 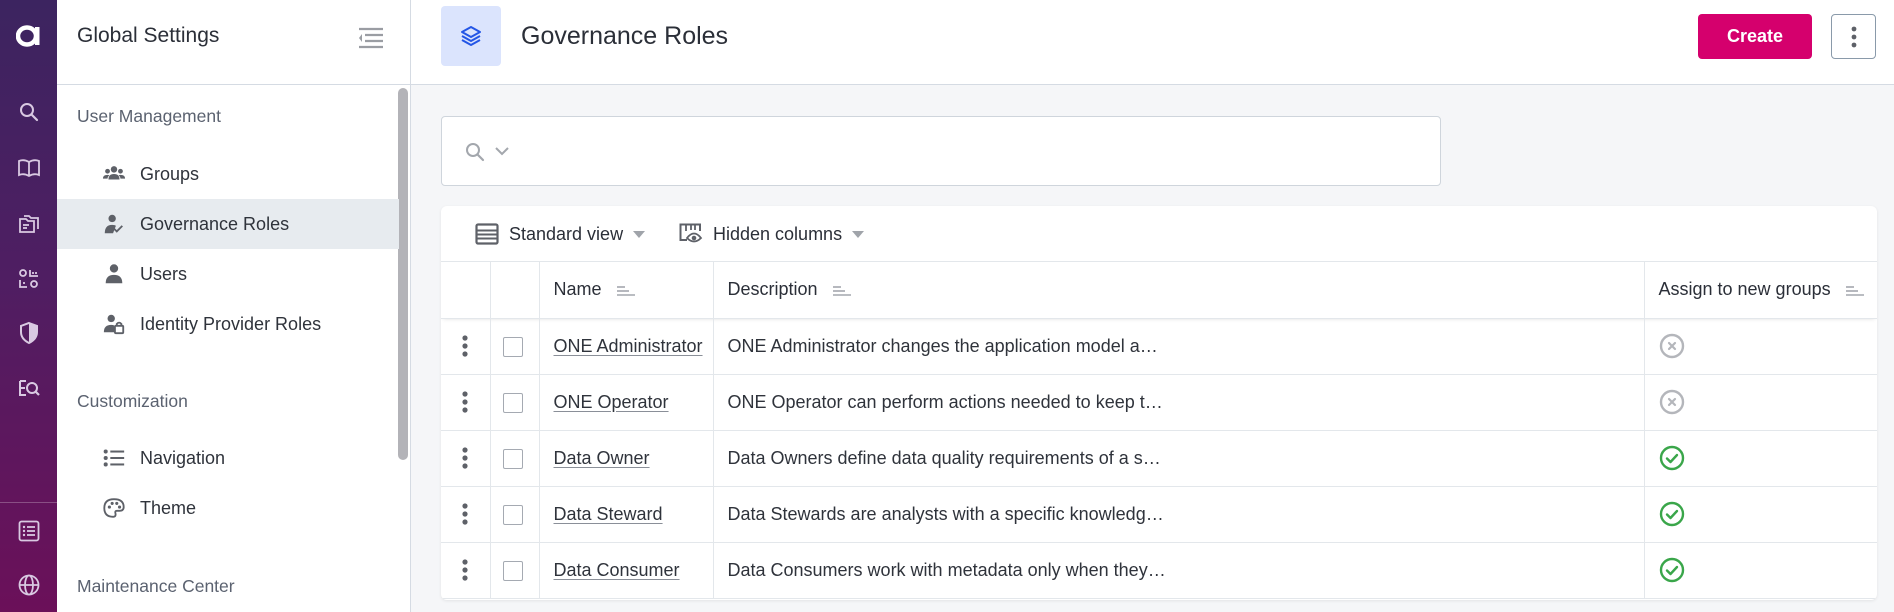 I want to click on search-input, so click(x=972, y=151).